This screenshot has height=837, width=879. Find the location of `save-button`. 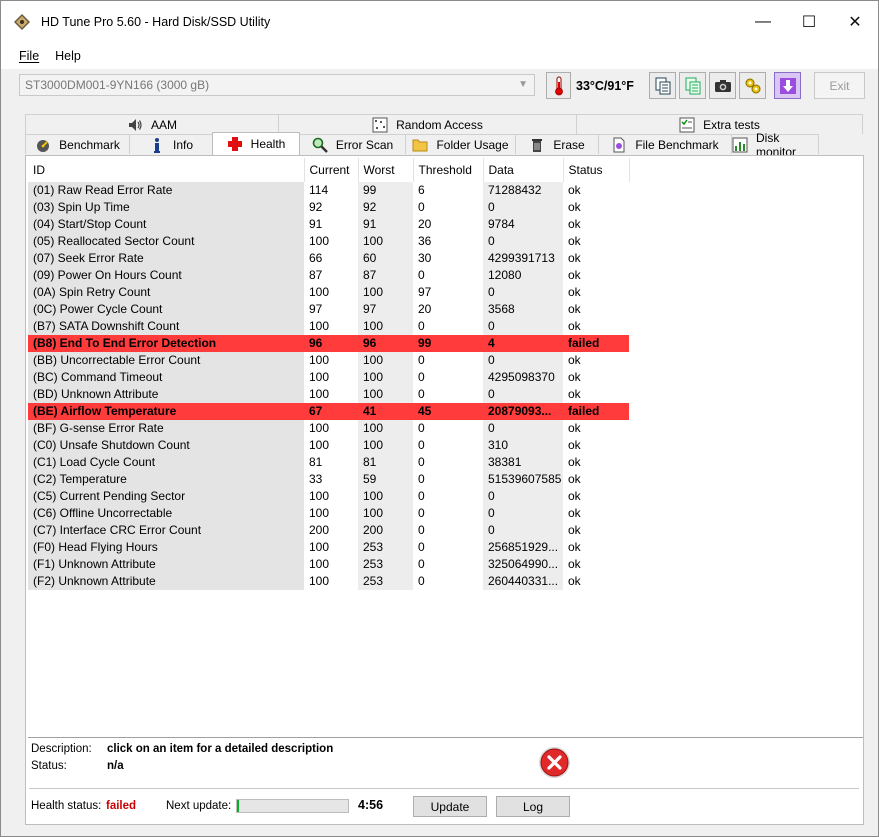

save-button is located at coordinates (787, 85).